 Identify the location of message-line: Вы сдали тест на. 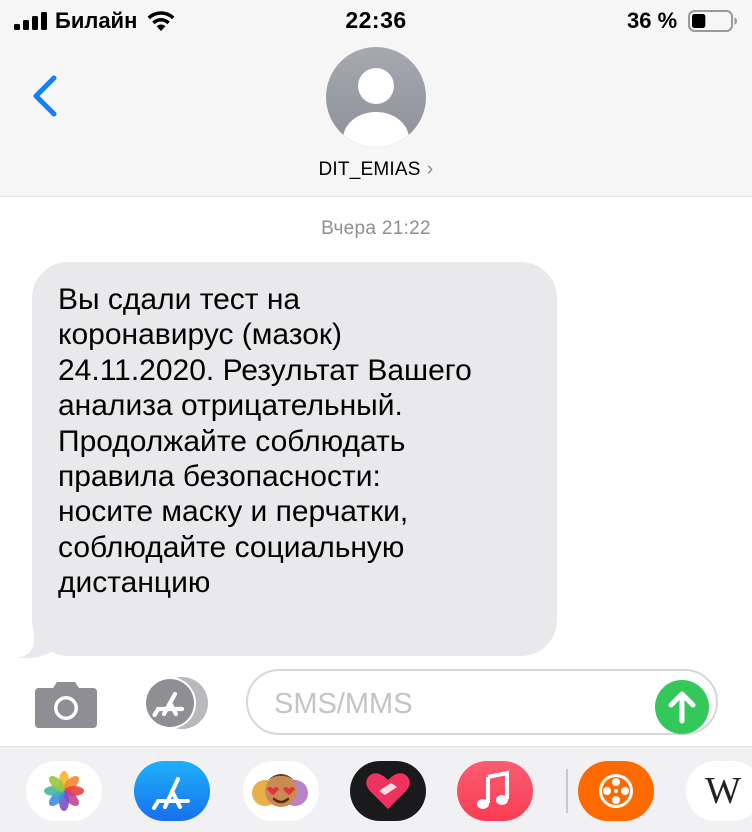
(179, 299).